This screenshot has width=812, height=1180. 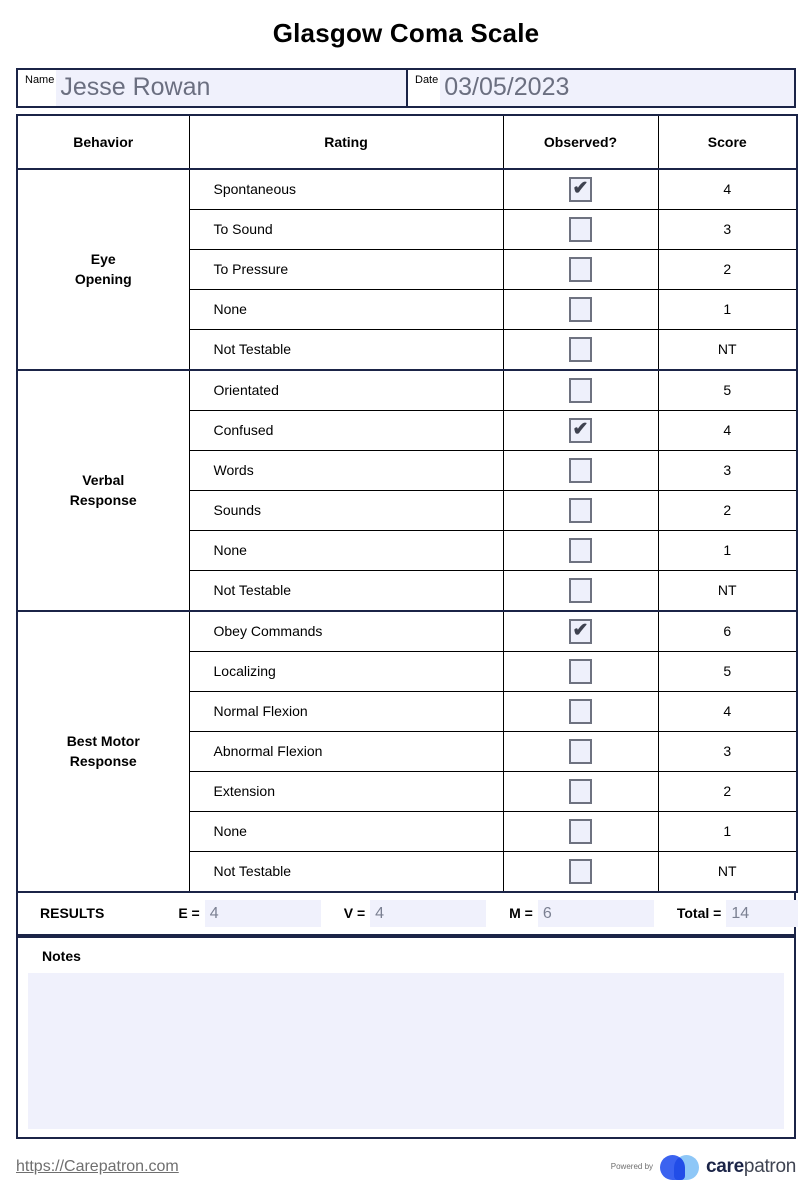 What do you see at coordinates (427, 79) in the screenshot?
I see `date-label: Date` at bounding box center [427, 79].